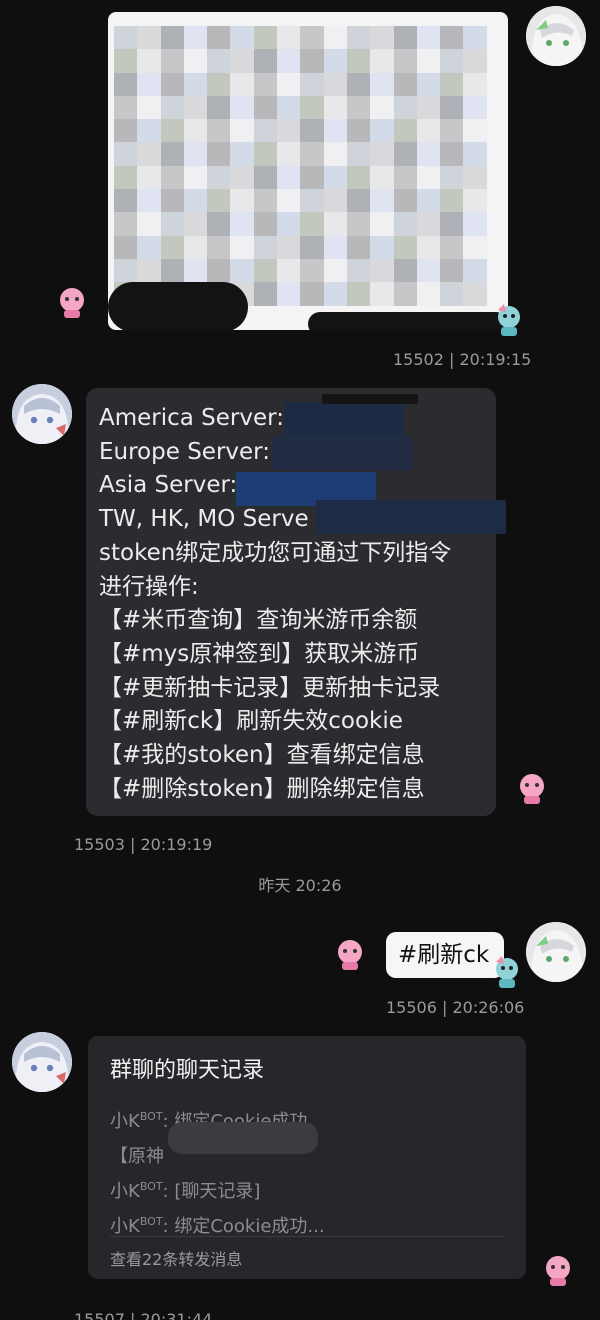 The image size is (600, 1320). Describe the element at coordinates (176, 1258) in the screenshot. I see `view-forwarded-link: 查看22条转发消息` at that location.